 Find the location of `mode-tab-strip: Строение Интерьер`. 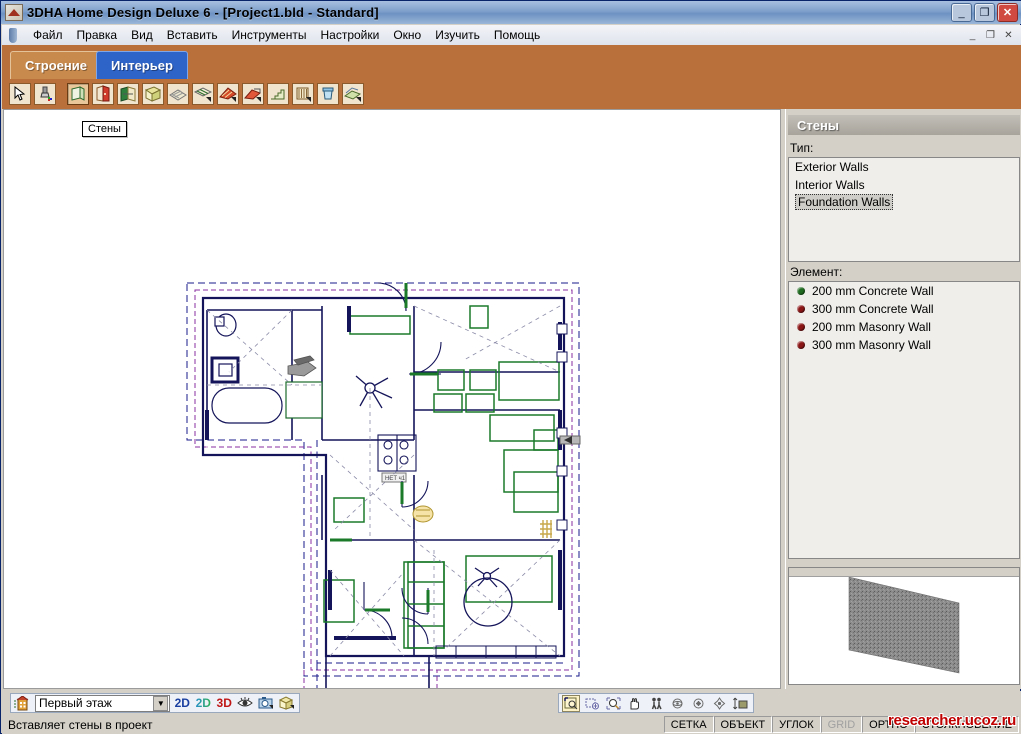

mode-tab-strip: Строение Интерьер is located at coordinates (511, 62).